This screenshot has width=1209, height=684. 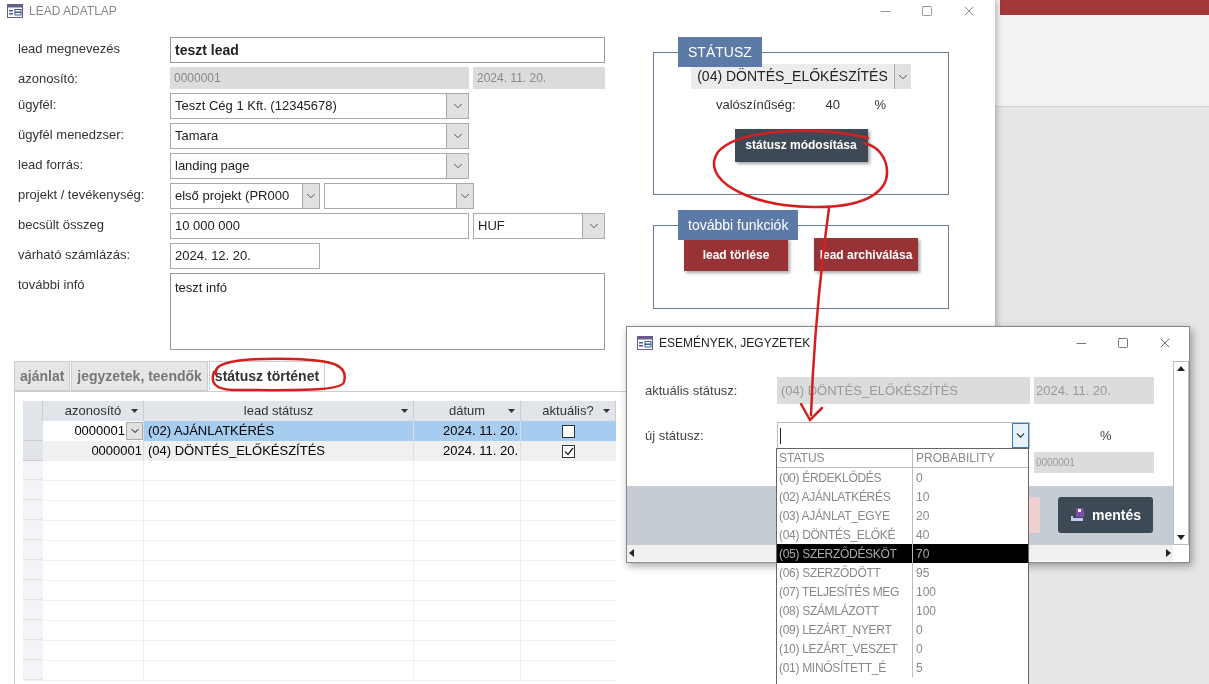 I want to click on save-icon, so click(x=1077, y=515).